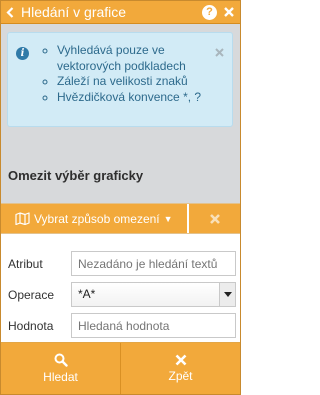 The image size is (320, 395). What do you see at coordinates (133, 82) in the screenshot?
I see `info-item: Záleží na velikosti znaků` at bounding box center [133, 82].